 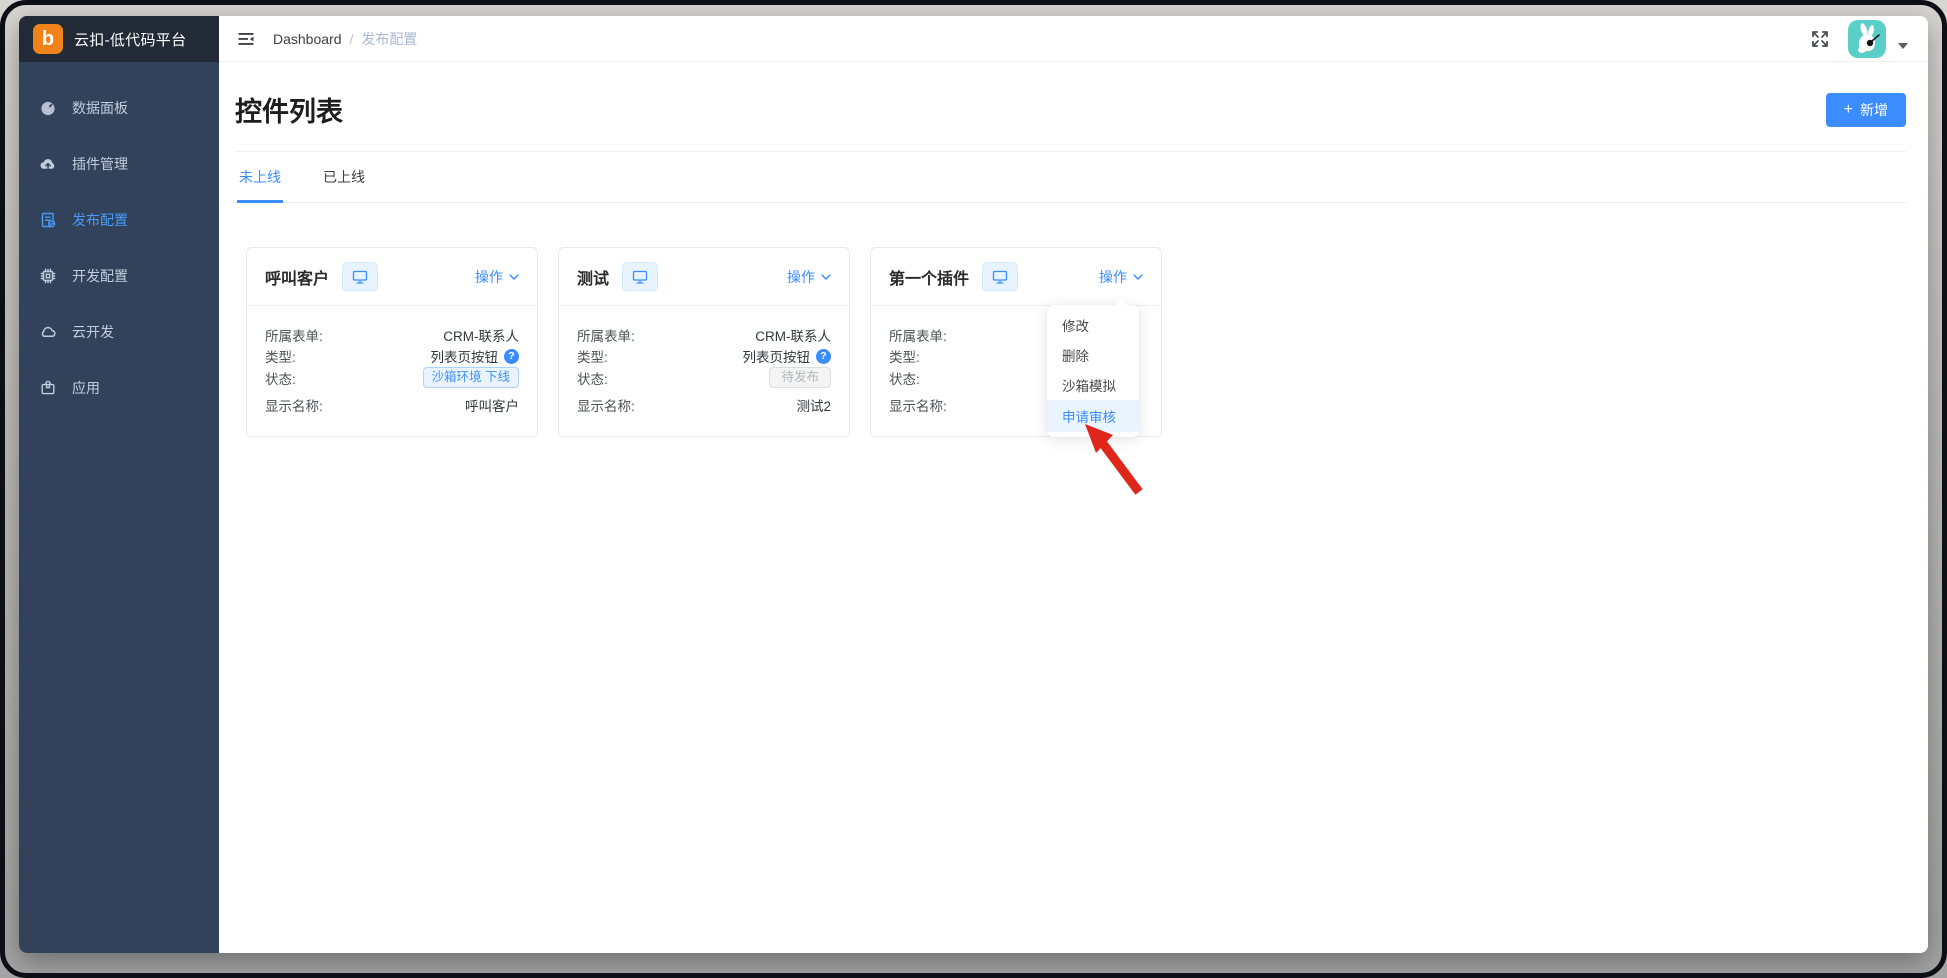 I want to click on sidebar-item-label: 云开发, so click(x=93, y=332).